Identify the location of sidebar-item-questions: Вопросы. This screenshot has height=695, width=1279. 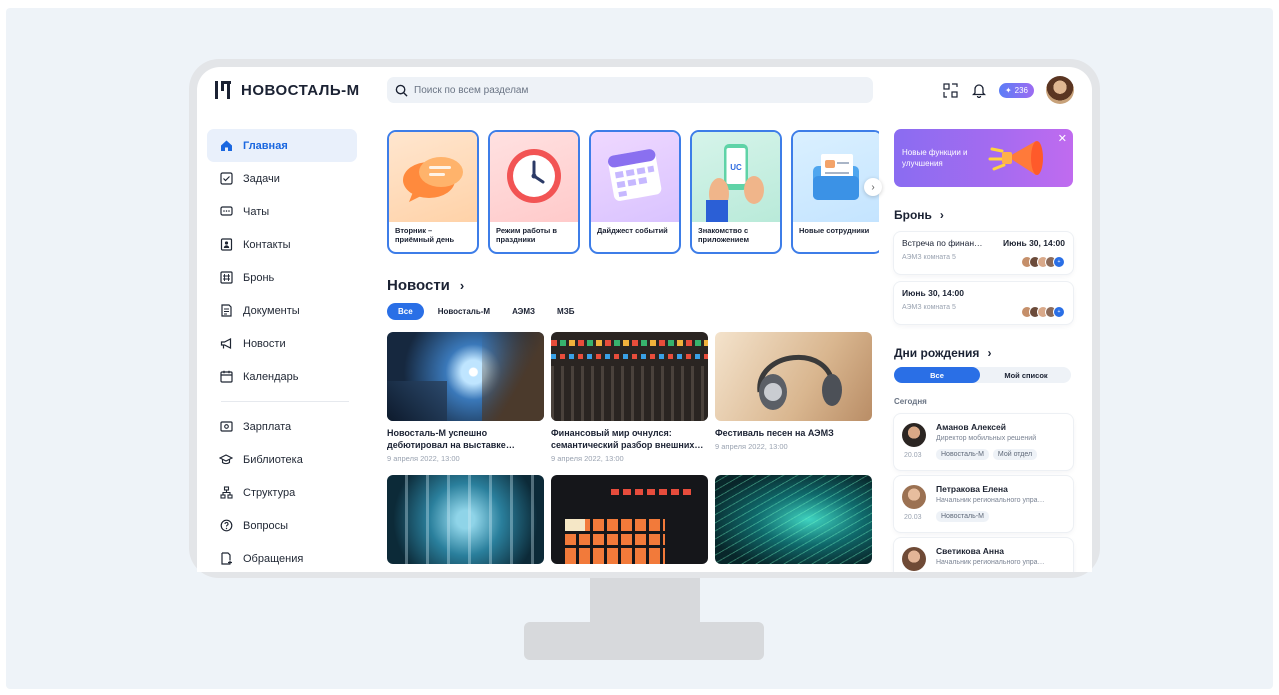
(282, 525).